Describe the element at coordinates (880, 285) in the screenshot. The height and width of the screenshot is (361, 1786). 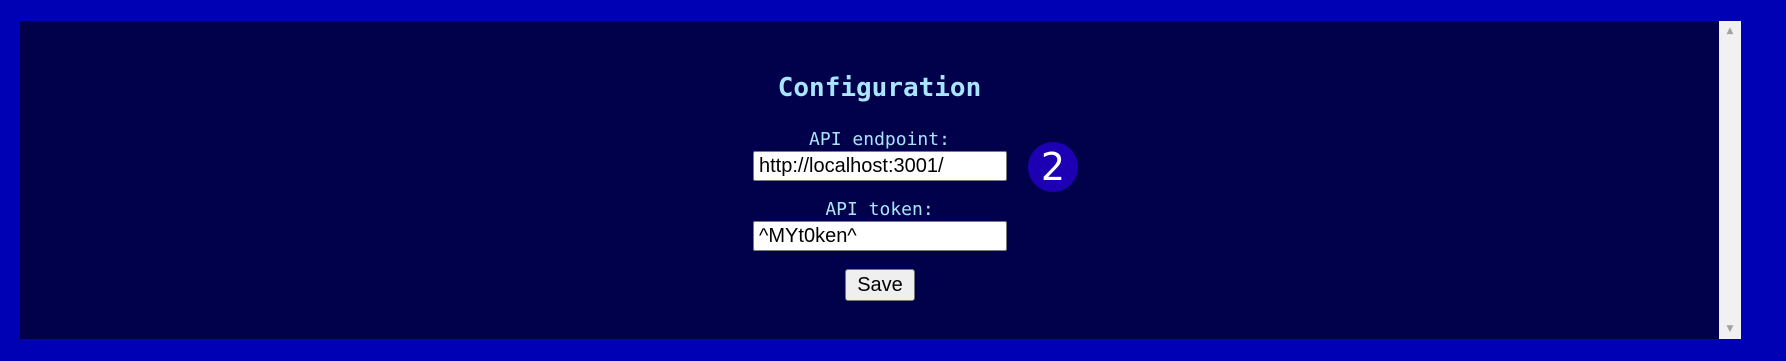
I see `save-button: Save` at that location.